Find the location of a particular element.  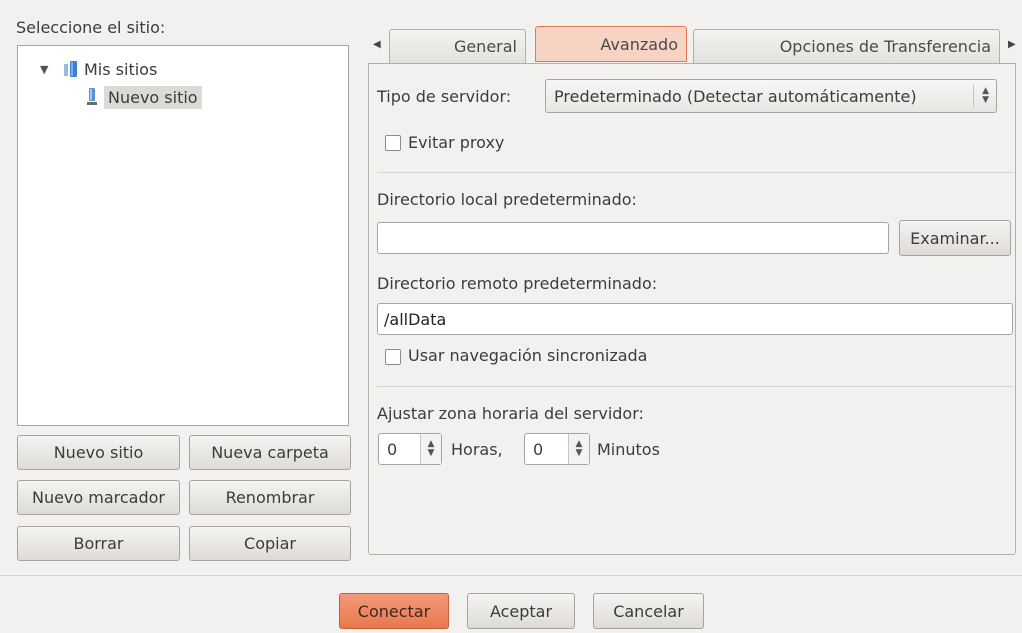

tab-label: Opciones de Transferencia is located at coordinates (885, 46).